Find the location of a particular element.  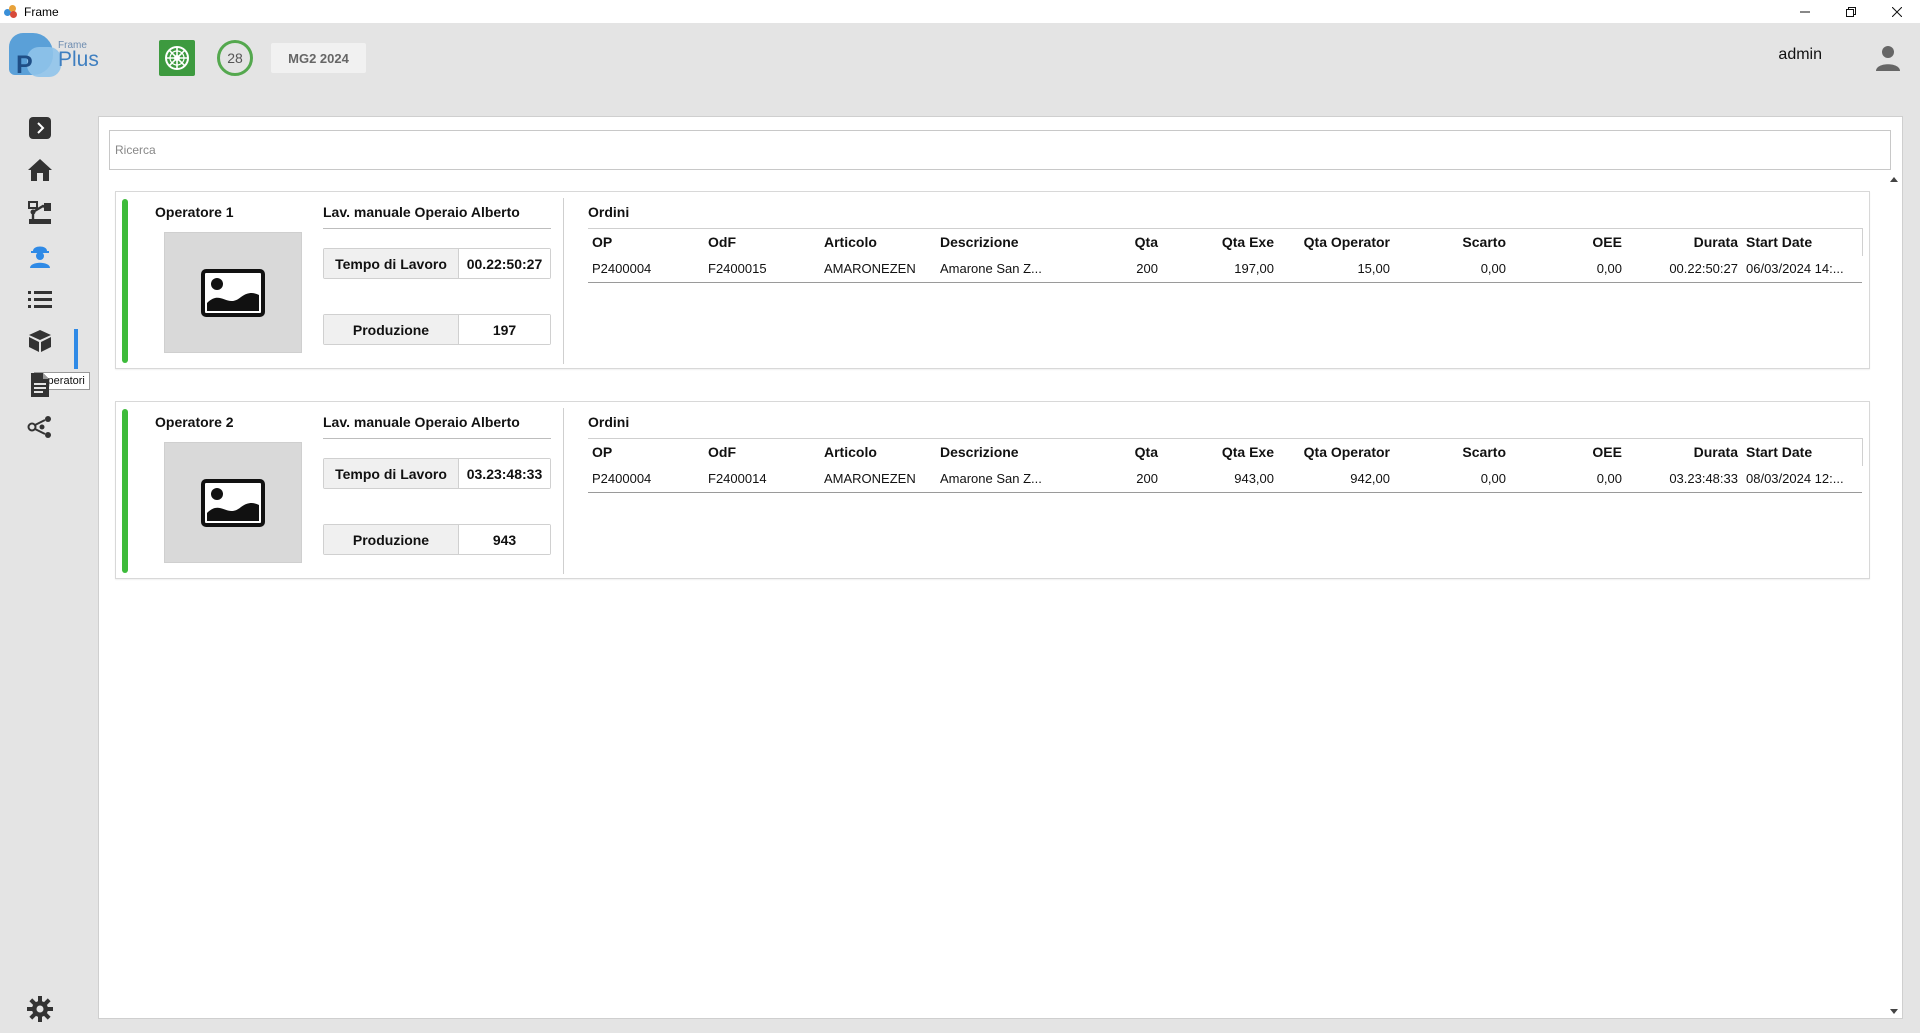

home-icon is located at coordinates (40, 170).